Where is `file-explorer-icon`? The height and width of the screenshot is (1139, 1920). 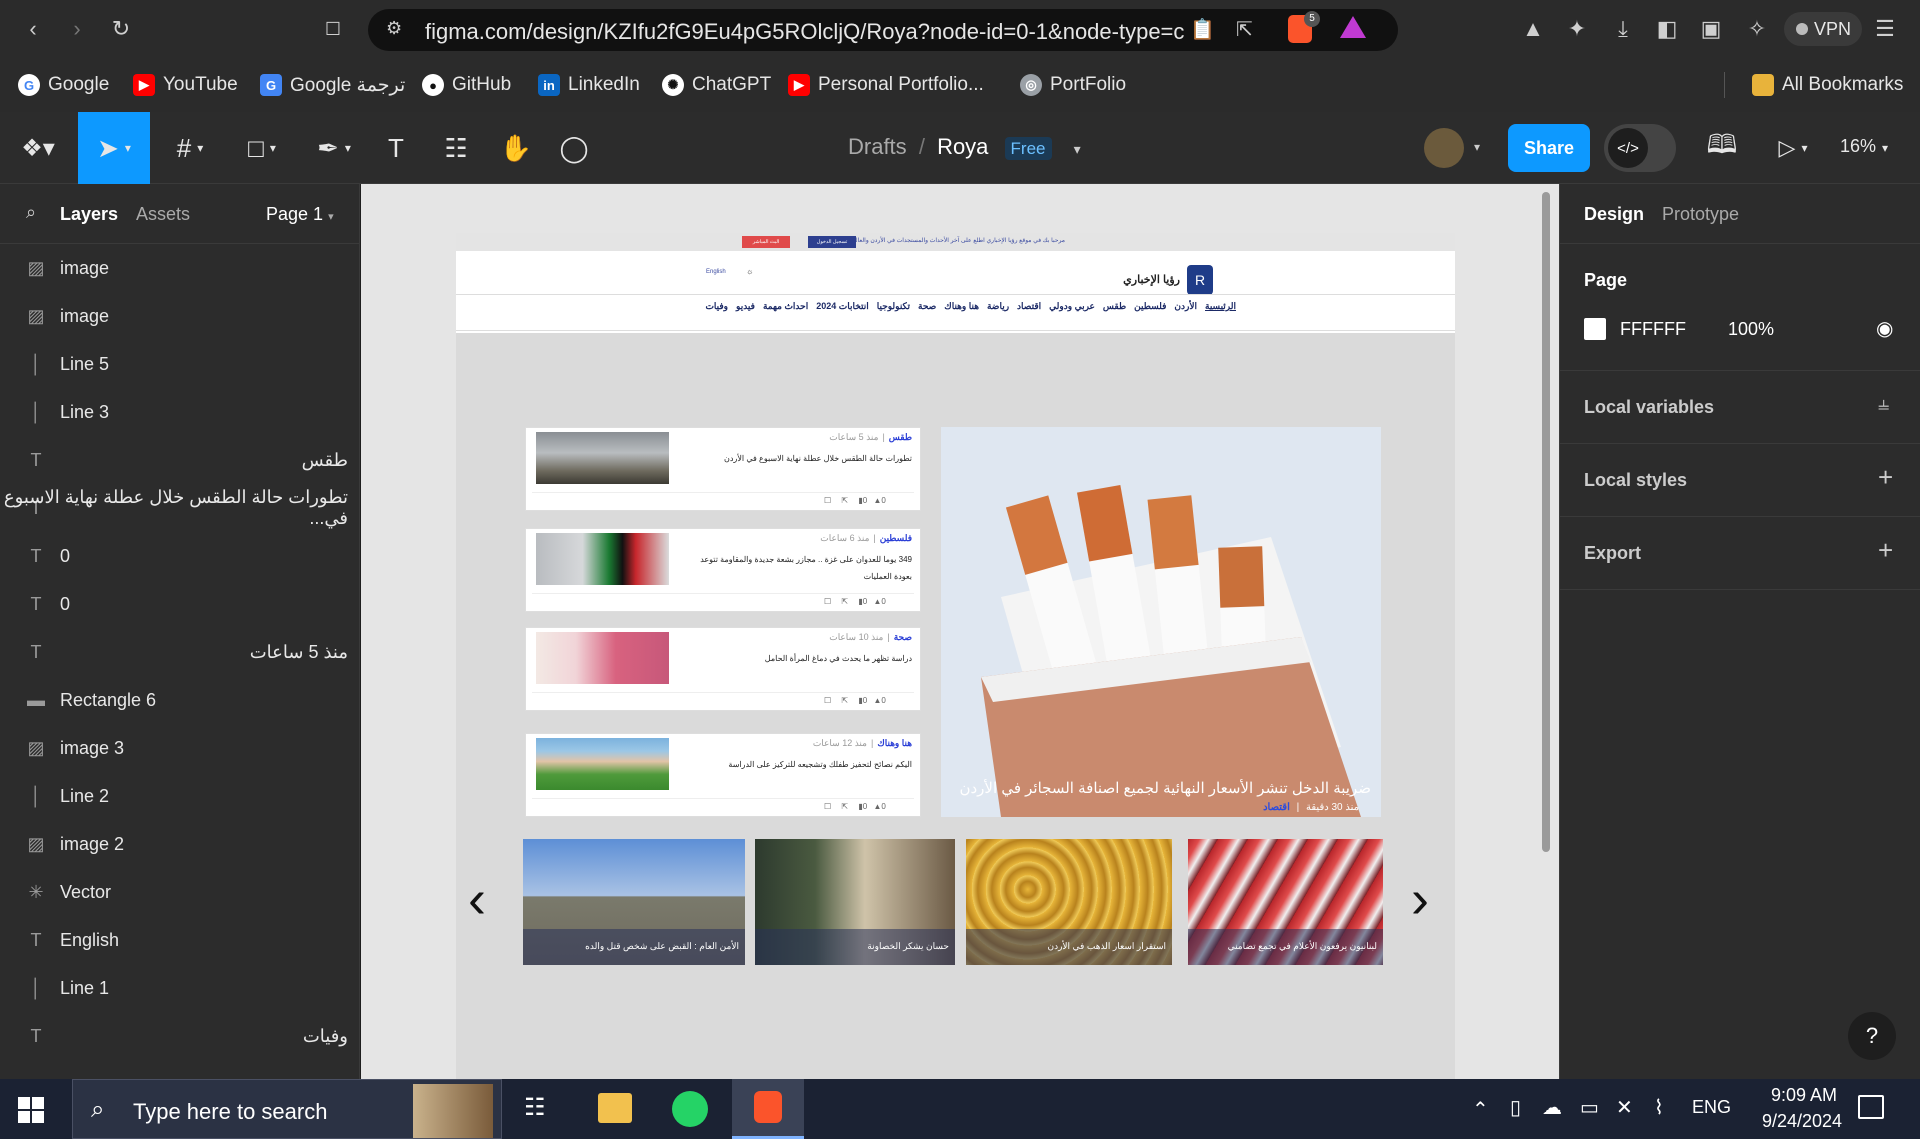
file-explorer-icon is located at coordinates (615, 1108).